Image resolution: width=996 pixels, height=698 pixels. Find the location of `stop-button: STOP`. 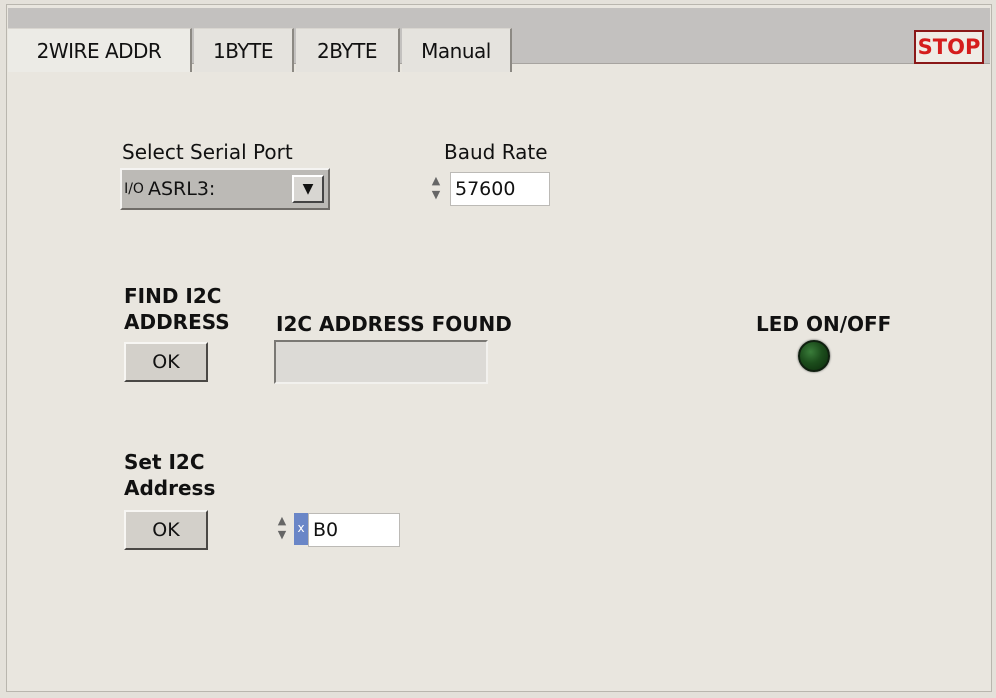

stop-button: STOP is located at coordinates (949, 47).